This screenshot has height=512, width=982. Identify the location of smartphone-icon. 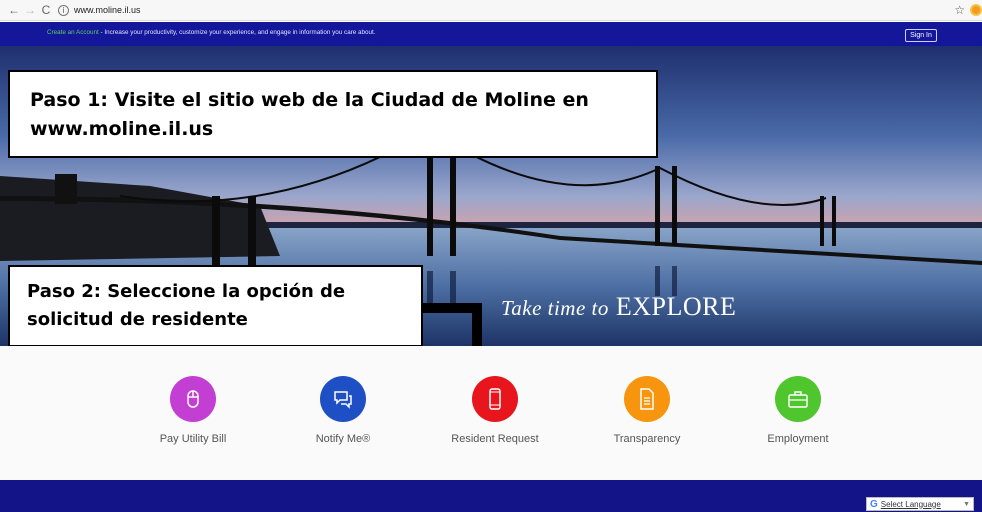
(495, 399).